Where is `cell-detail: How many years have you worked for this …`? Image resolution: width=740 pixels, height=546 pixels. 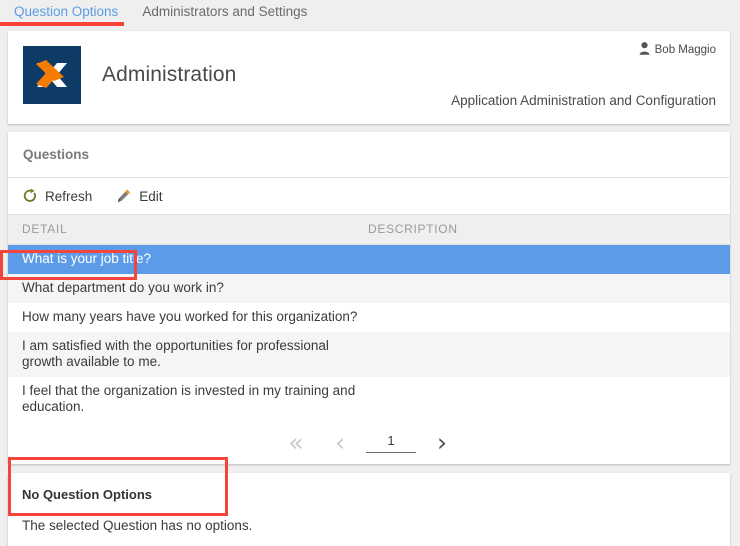 cell-detail: How many years have you worked for this … is located at coordinates (190, 316).